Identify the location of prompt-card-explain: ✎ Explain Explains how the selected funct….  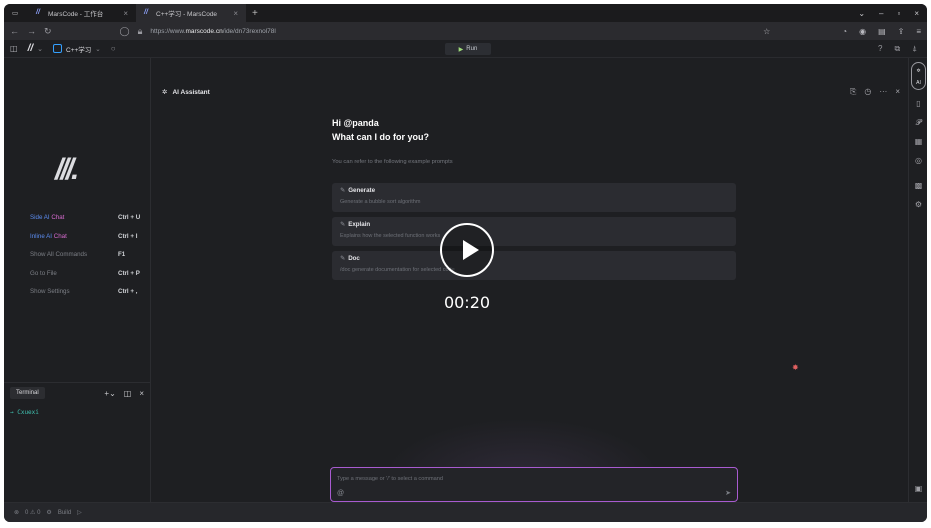
(534, 231).